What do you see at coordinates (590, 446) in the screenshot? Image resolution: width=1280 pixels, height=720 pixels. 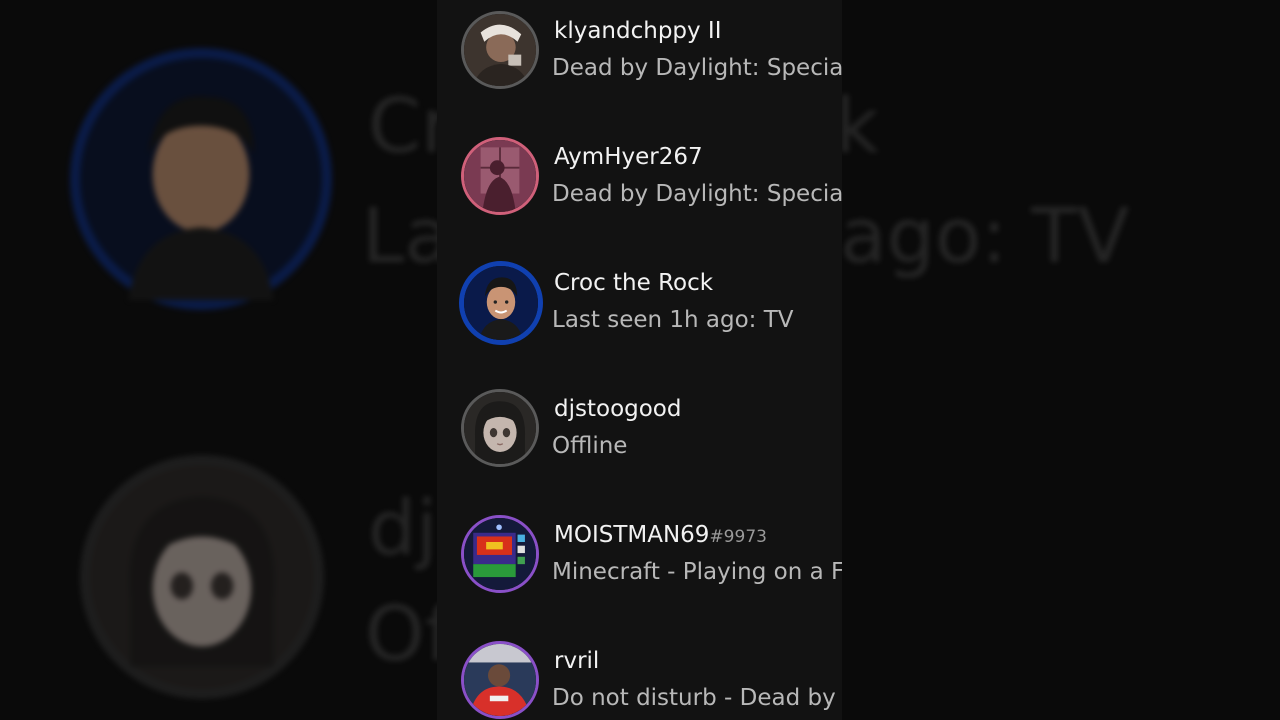 I see `presence-status: Offline` at bounding box center [590, 446].